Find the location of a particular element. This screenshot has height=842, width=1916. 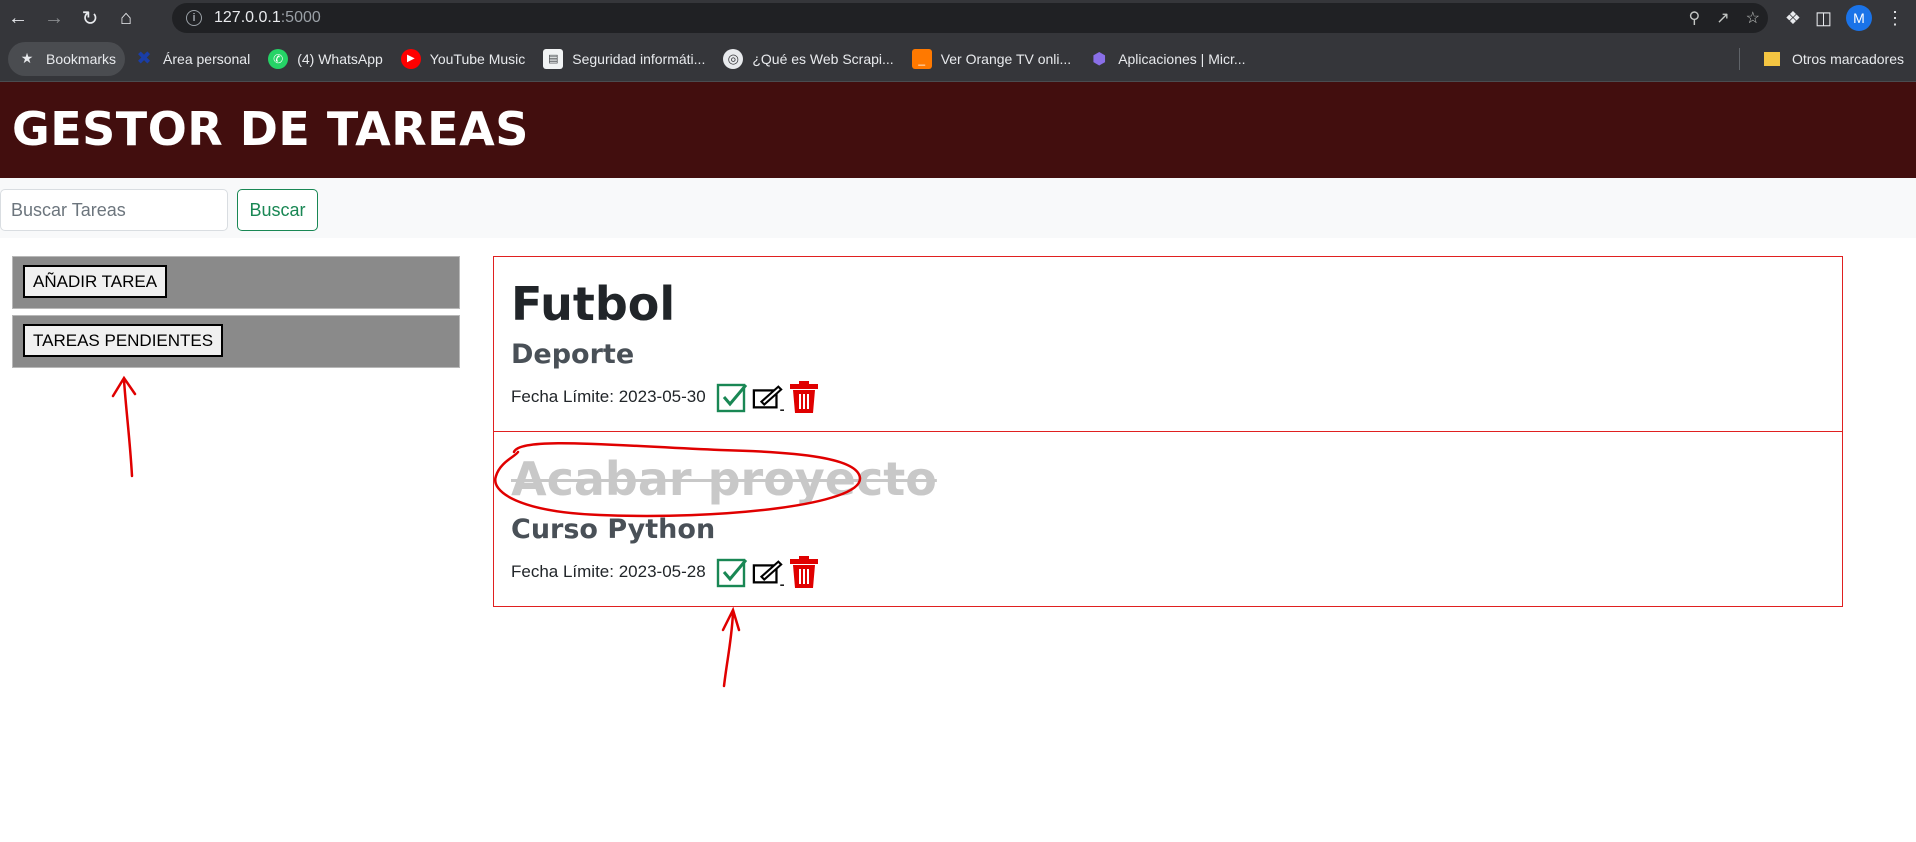

doc-icon: ▤ is located at coordinates (553, 58).